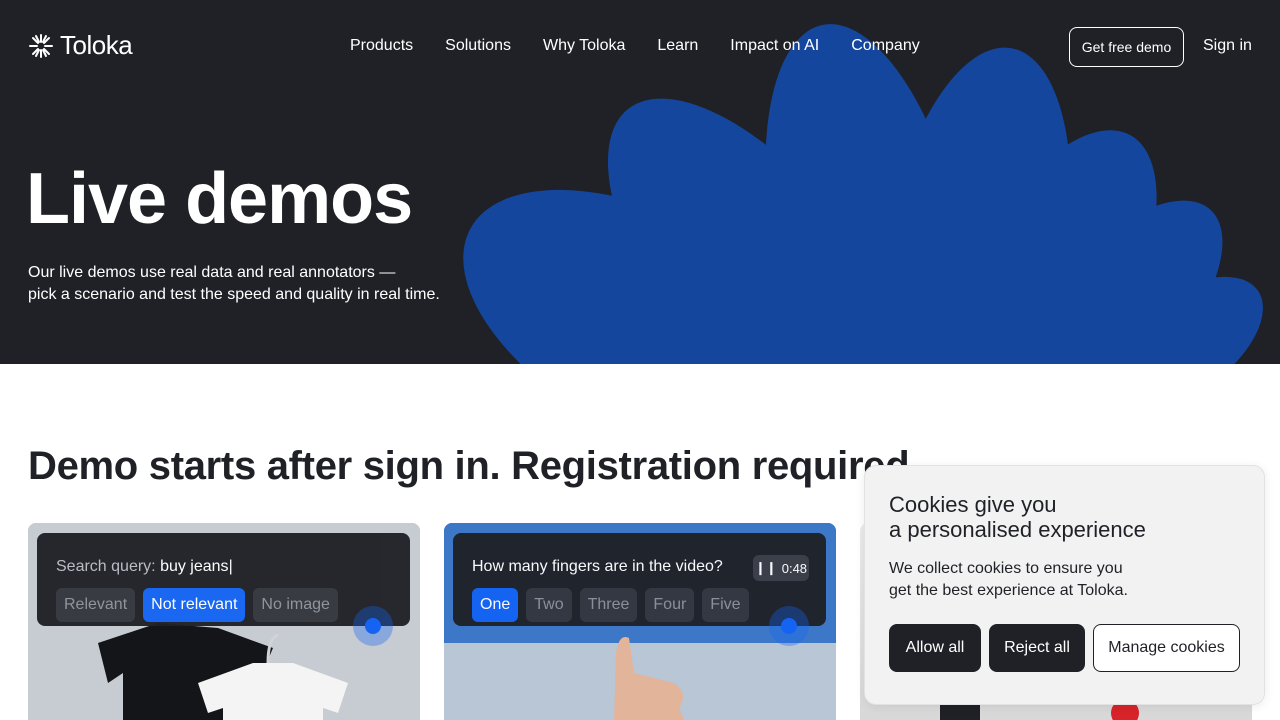 This screenshot has height=720, width=1280. What do you see at coordinates (935, 648) in the screenshot?
I see `allow-all-button: Allow all` at bounding box center [935, 648].